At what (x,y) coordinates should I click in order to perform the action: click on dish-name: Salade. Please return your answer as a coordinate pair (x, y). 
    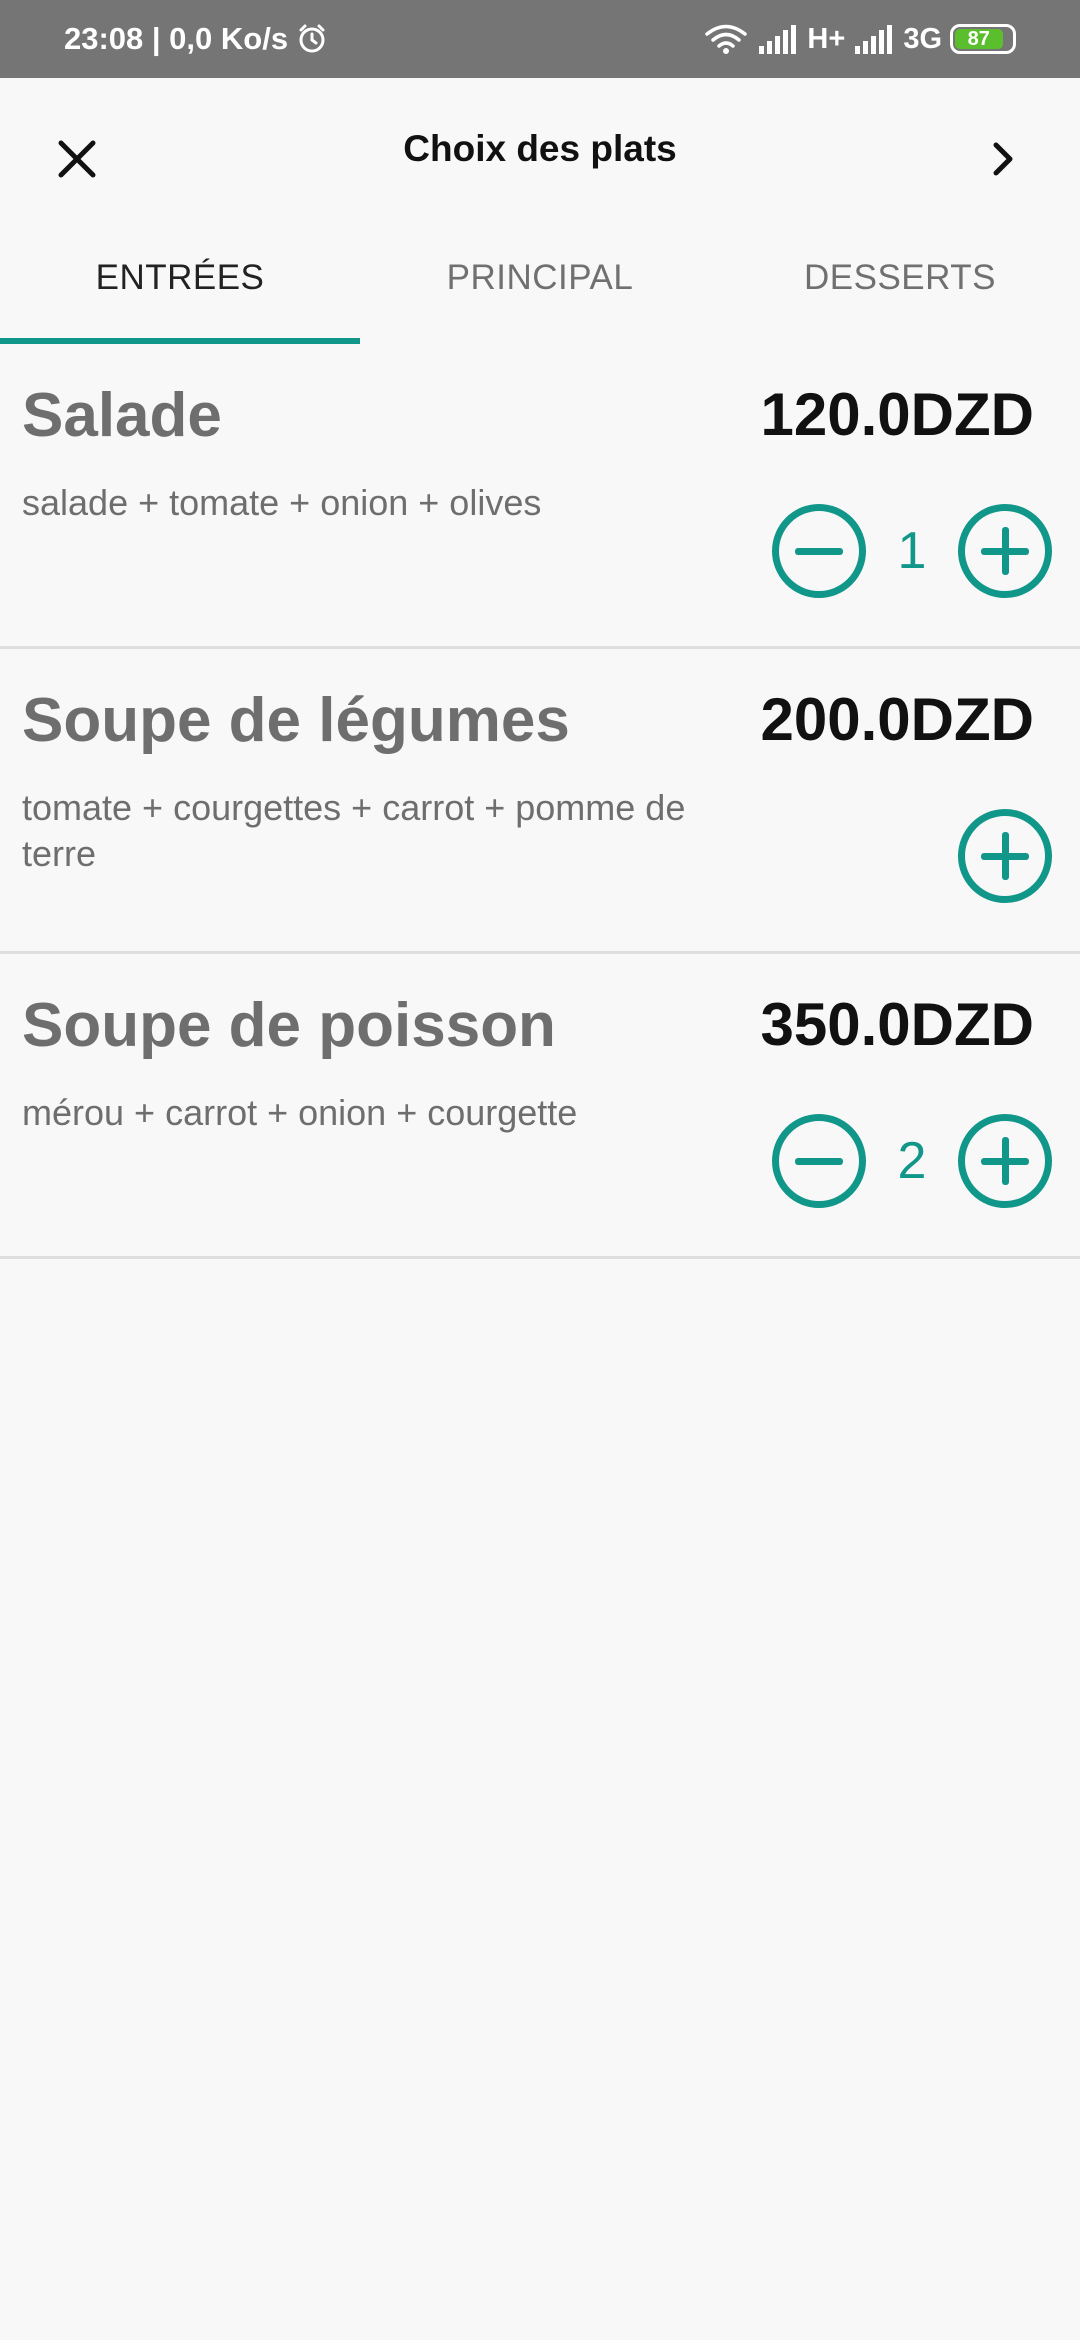
    Looking at the image, I should click on (122, 415).